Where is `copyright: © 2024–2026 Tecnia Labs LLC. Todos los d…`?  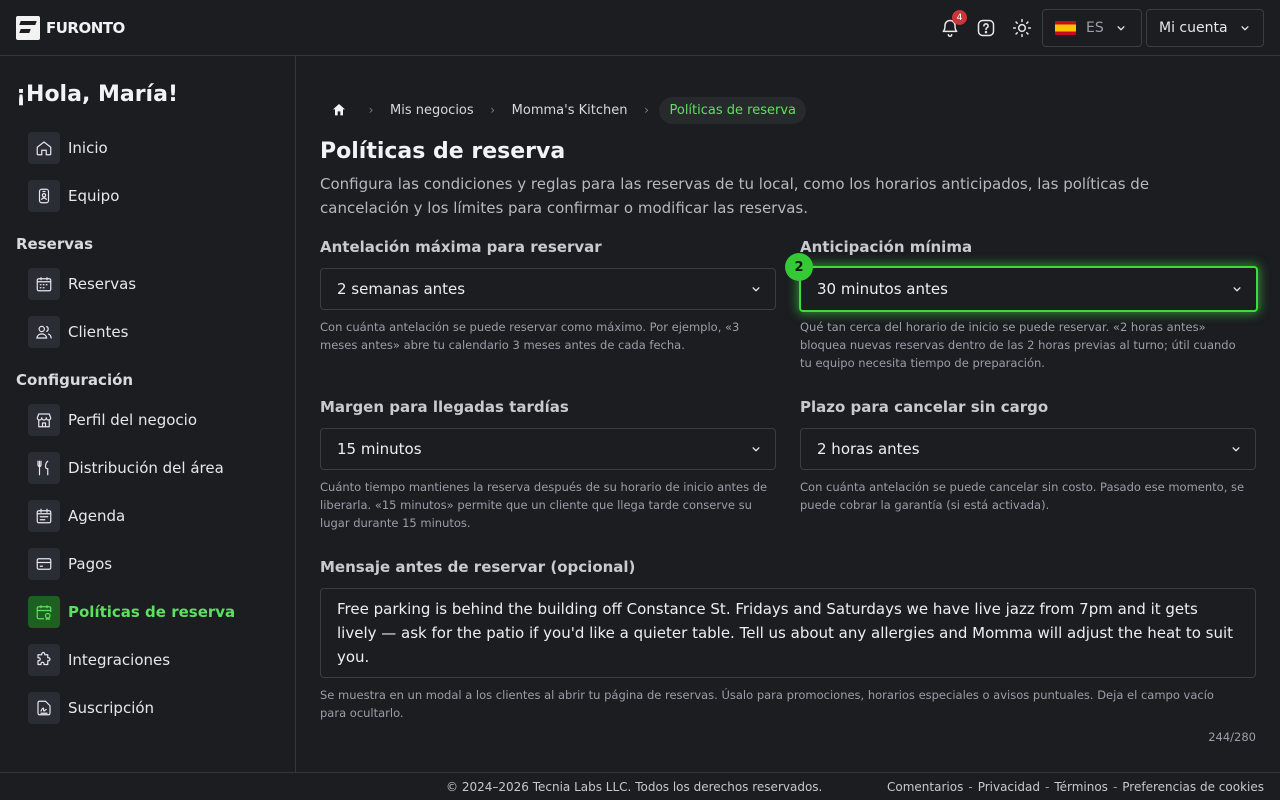 copyright: © 2024–2026 Tecnia Labs LLC. Todos los d… is located at coordinates (634, 787).